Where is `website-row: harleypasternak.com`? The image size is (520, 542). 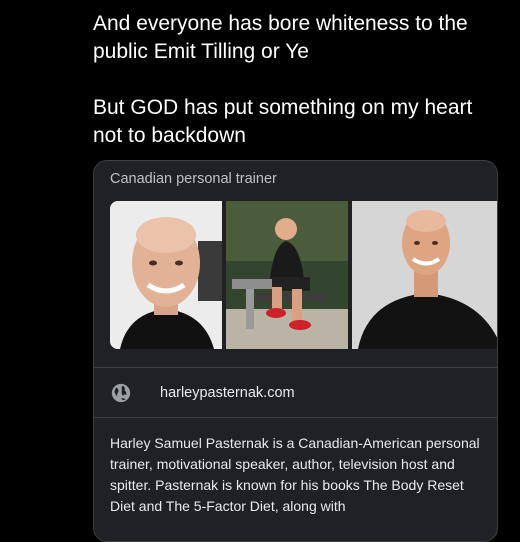
website-row: harleypasternak.com is located at coordinates (295, 393).